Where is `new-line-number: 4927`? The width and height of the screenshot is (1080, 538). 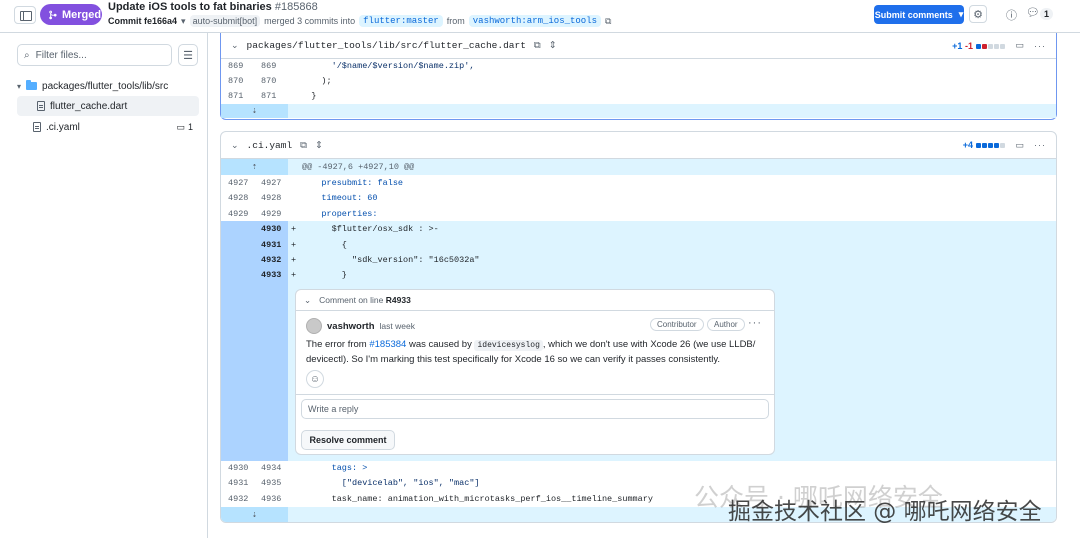 new-line-number: 4927 is located at coordinates (270, 183).